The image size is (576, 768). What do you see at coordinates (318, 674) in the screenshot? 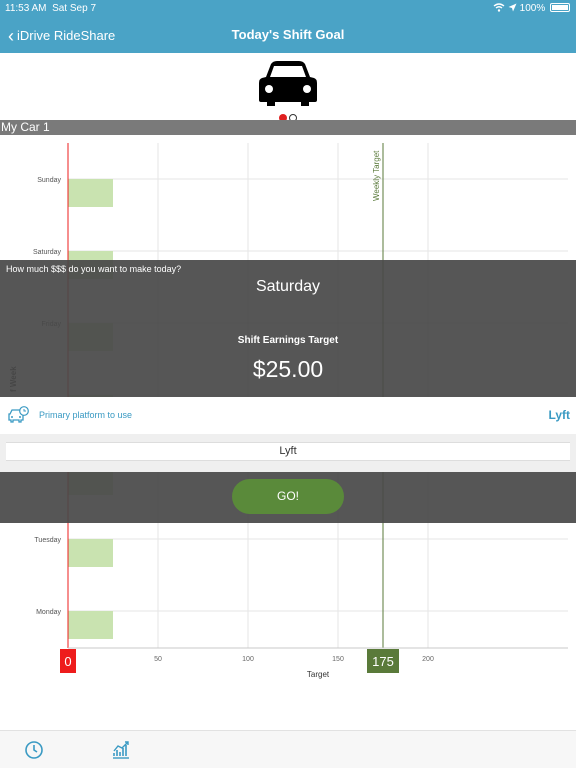
I see `x-axis-title: Target` at bounding box center [318, 674].